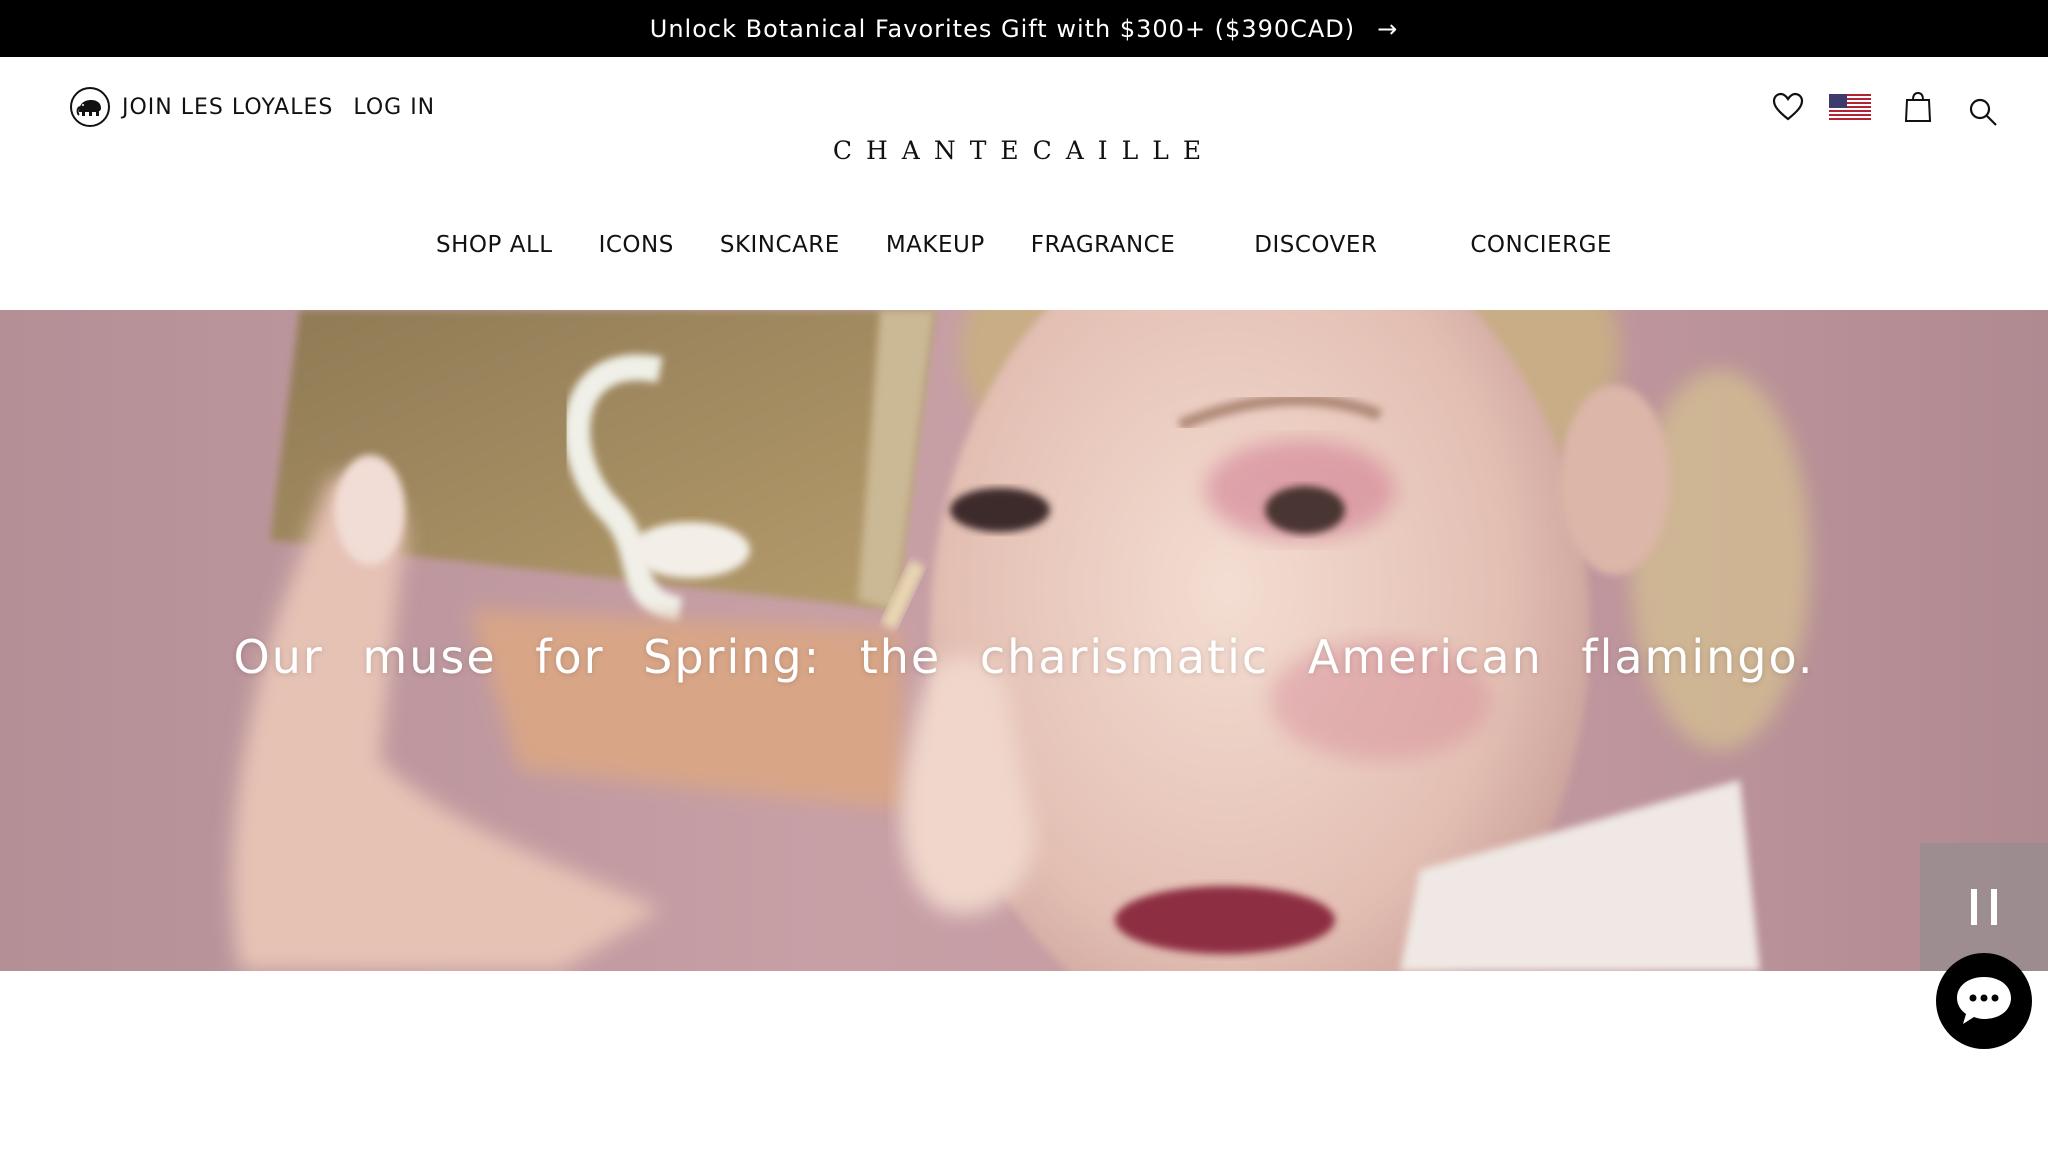 The height and width of the screenshot is (1152, 2048). Describe the element at coordinates (1788, 107) in the screenshot. I see `heart-icon` at that location.